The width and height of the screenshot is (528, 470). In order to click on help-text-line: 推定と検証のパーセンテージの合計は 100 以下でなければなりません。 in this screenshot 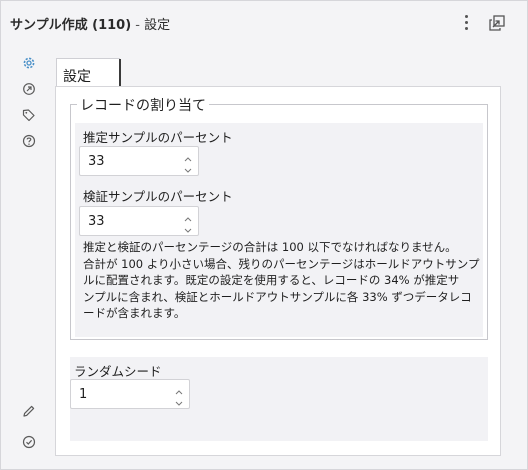, I will do `click(270, 247)`.